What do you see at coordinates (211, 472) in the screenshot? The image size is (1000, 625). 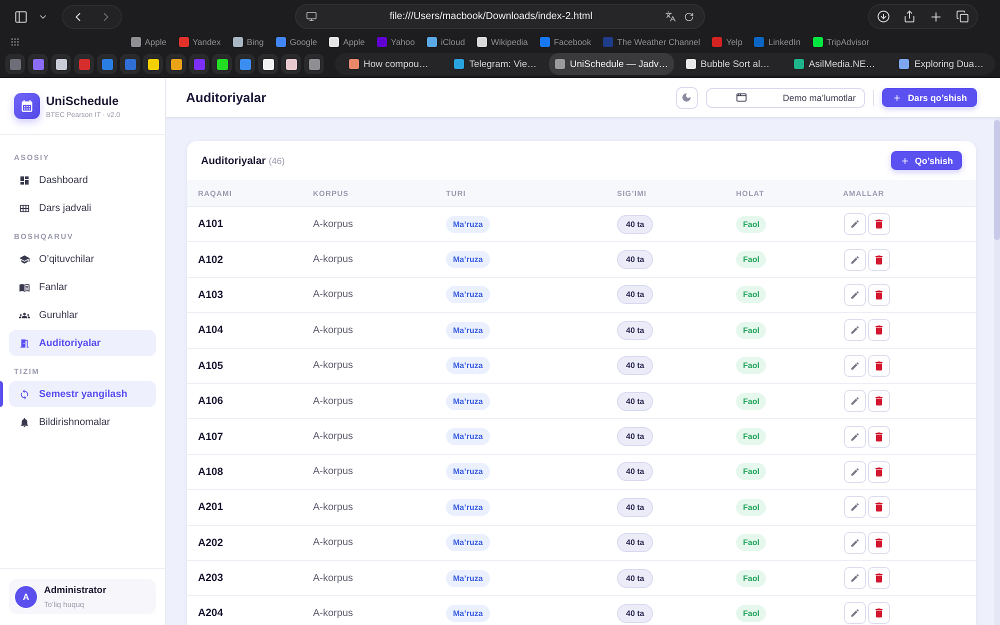 I see `room-number: A108` at bounding box center [211, 472].